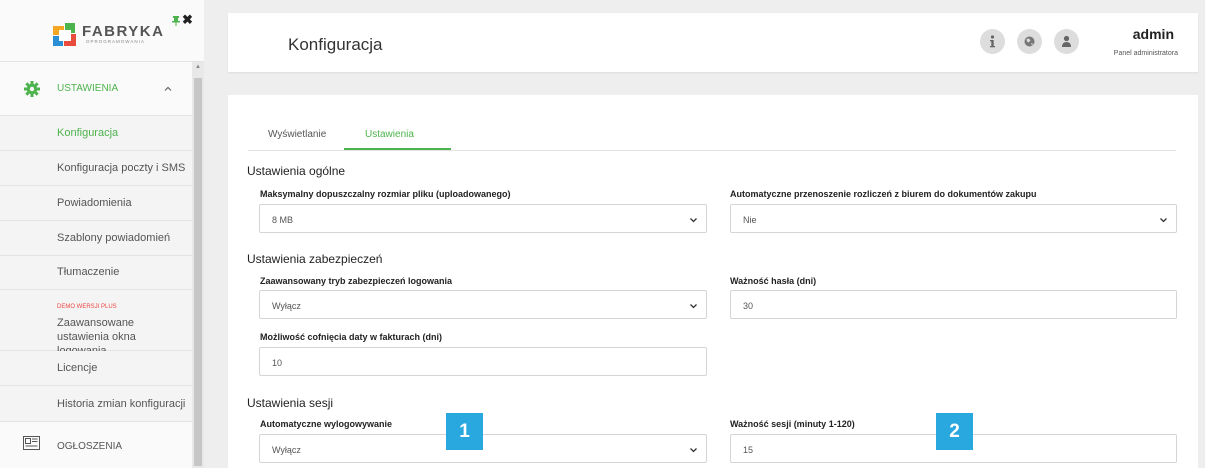 This screenshot has width=1205, height=468. I want to click on newspaper-icon, so click(31, 443).